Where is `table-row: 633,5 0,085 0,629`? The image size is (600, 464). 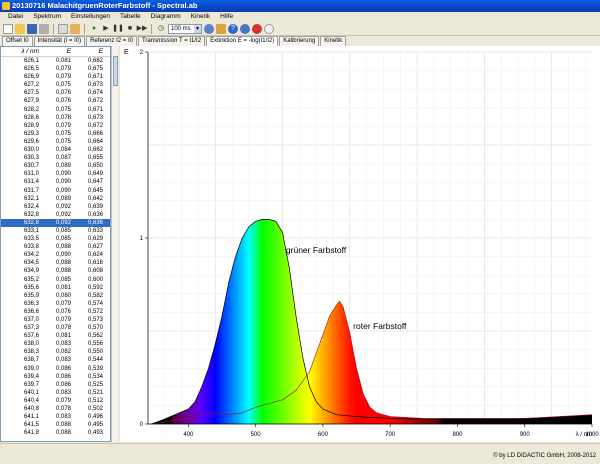
table-row: 633,5 0,085 0,629 is located at coordinates (55, 239).